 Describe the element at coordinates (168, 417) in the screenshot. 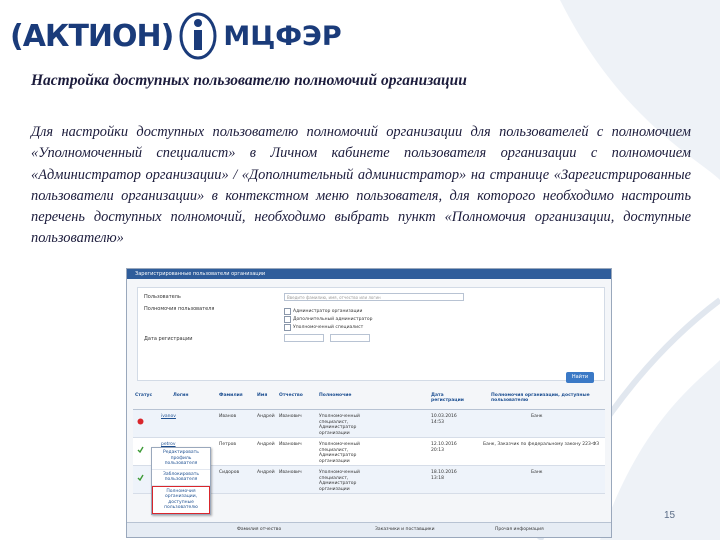

I see `row-login: ivanov` at that location.